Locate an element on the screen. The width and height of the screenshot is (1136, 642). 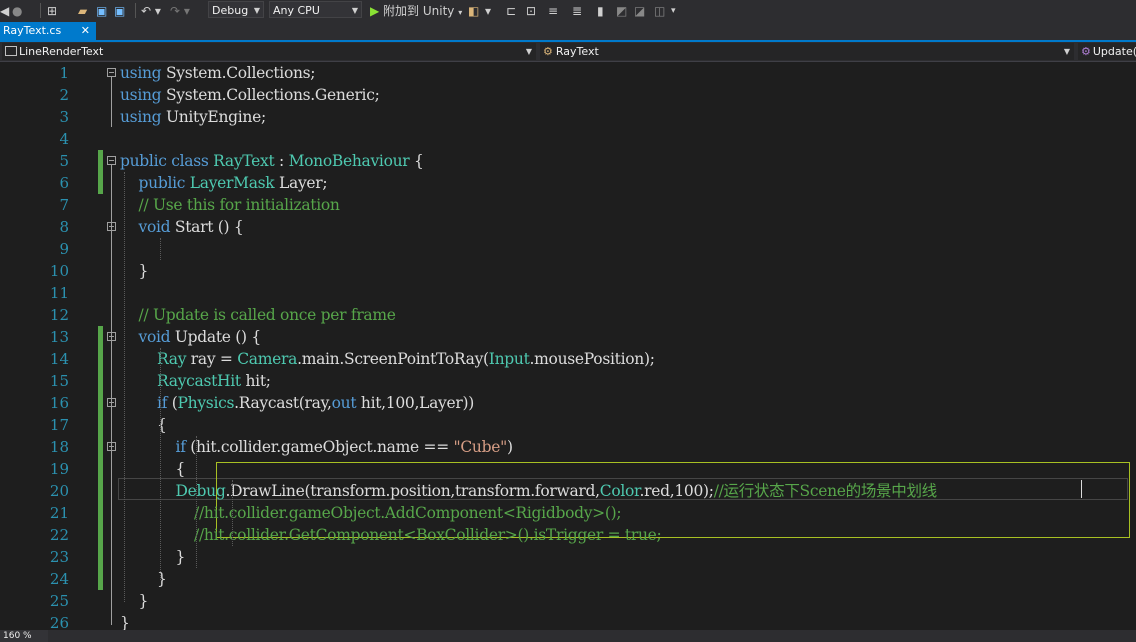
line-number: 12 is located at coordinates (59, 315).